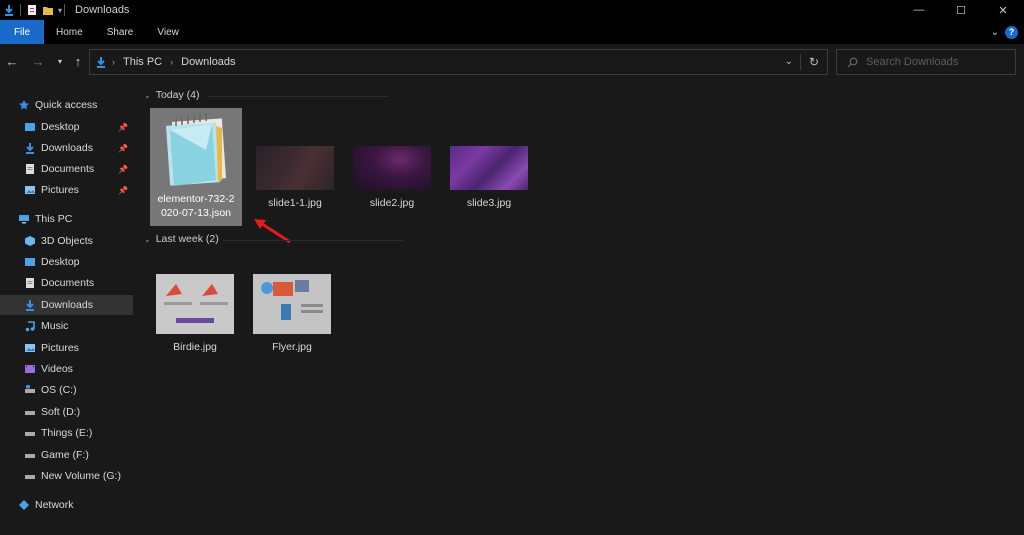 The width and height of the screenshot is (1024, 535). What do you see at coordinates (30, 369) in the screenshot?
I see `videos-icon` at bounding box center [30, 369].